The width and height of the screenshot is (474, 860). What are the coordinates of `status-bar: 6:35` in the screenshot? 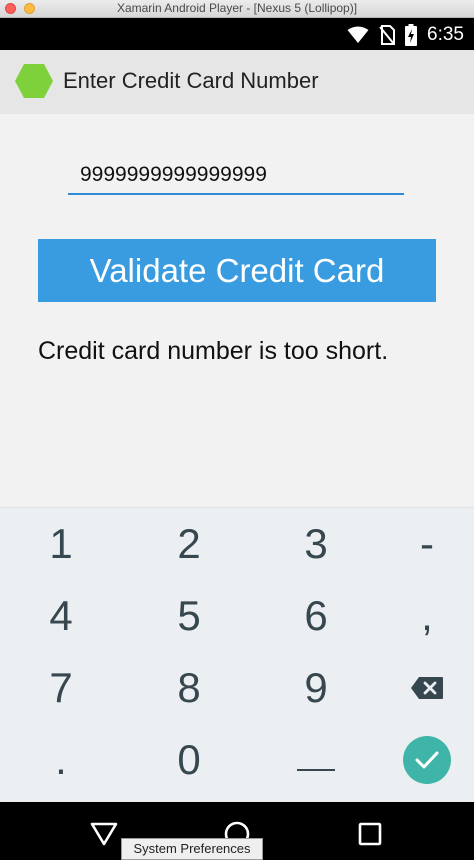 It's located at (237, 34).